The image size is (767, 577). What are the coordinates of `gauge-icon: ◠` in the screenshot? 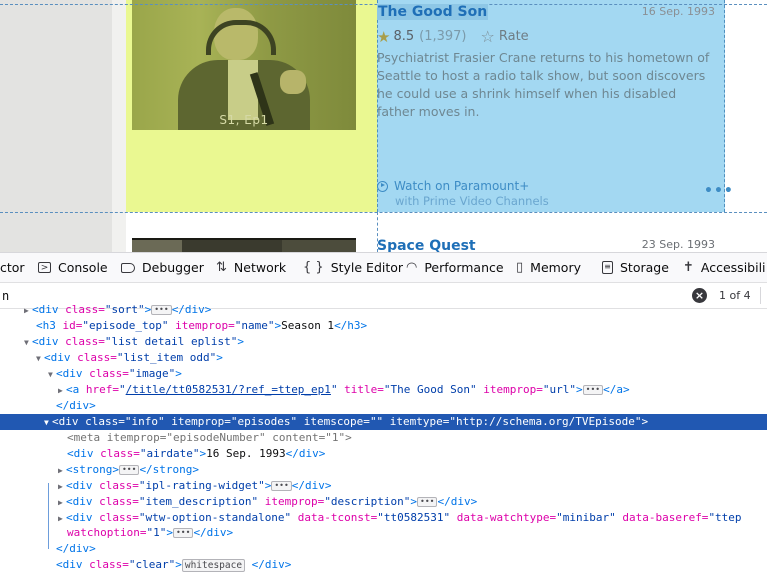 It's located at (412, 267).